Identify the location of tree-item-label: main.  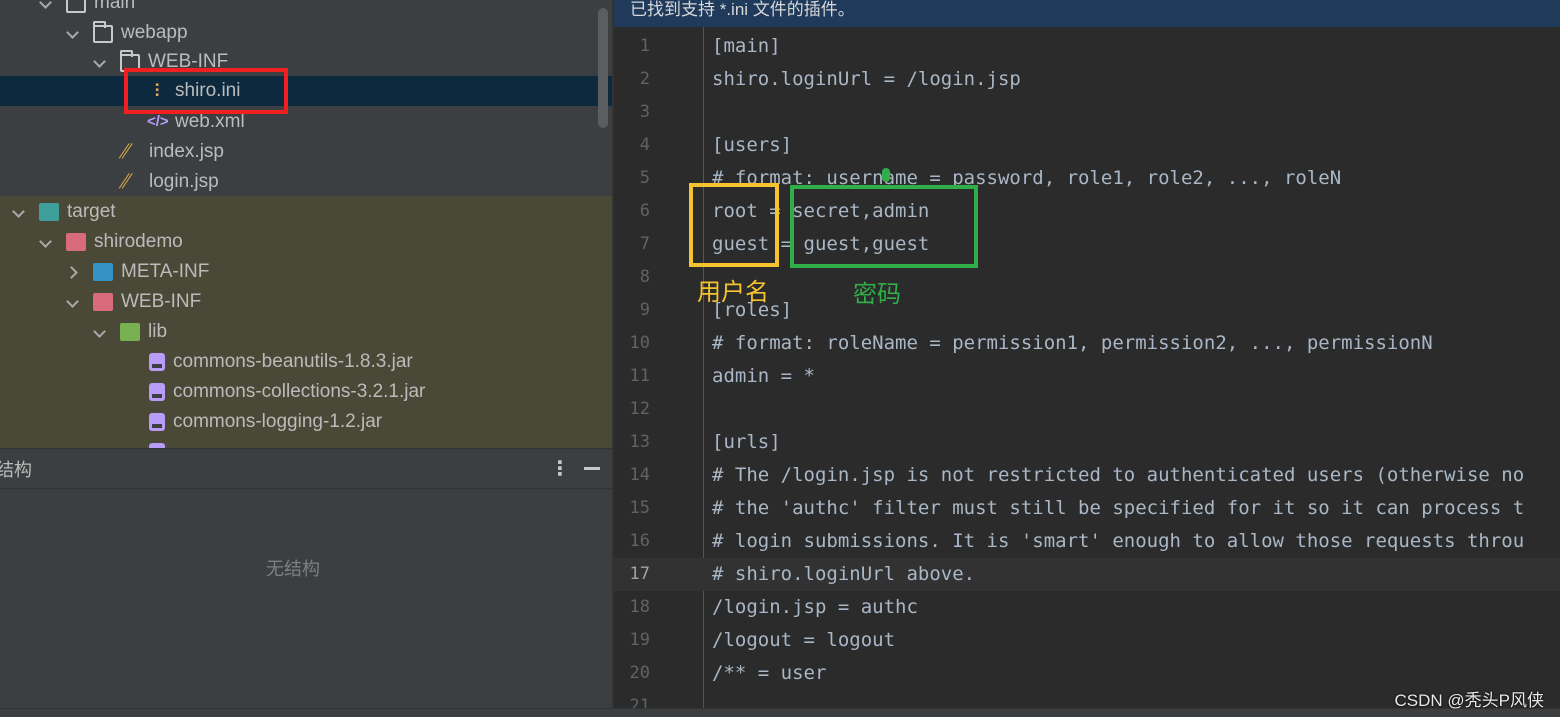
(115, 6).